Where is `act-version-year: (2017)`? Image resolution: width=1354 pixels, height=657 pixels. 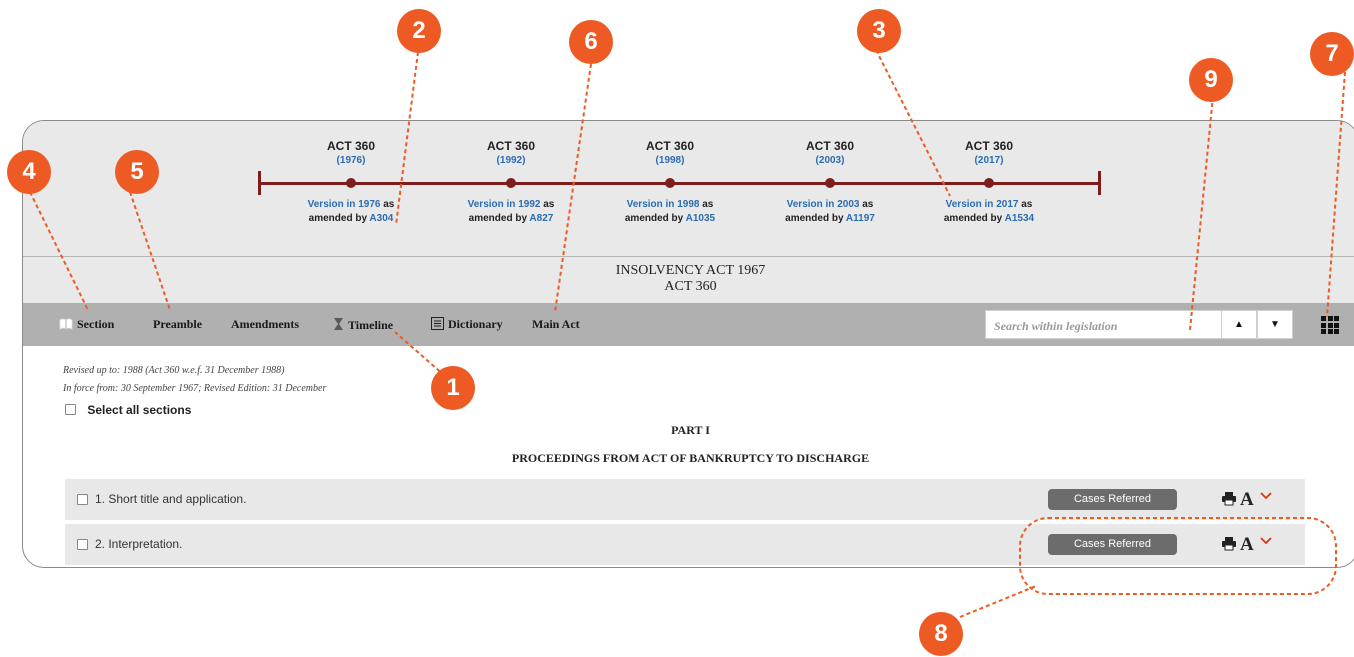 act-version-year: (2017) is located at coordinates (989, 161).